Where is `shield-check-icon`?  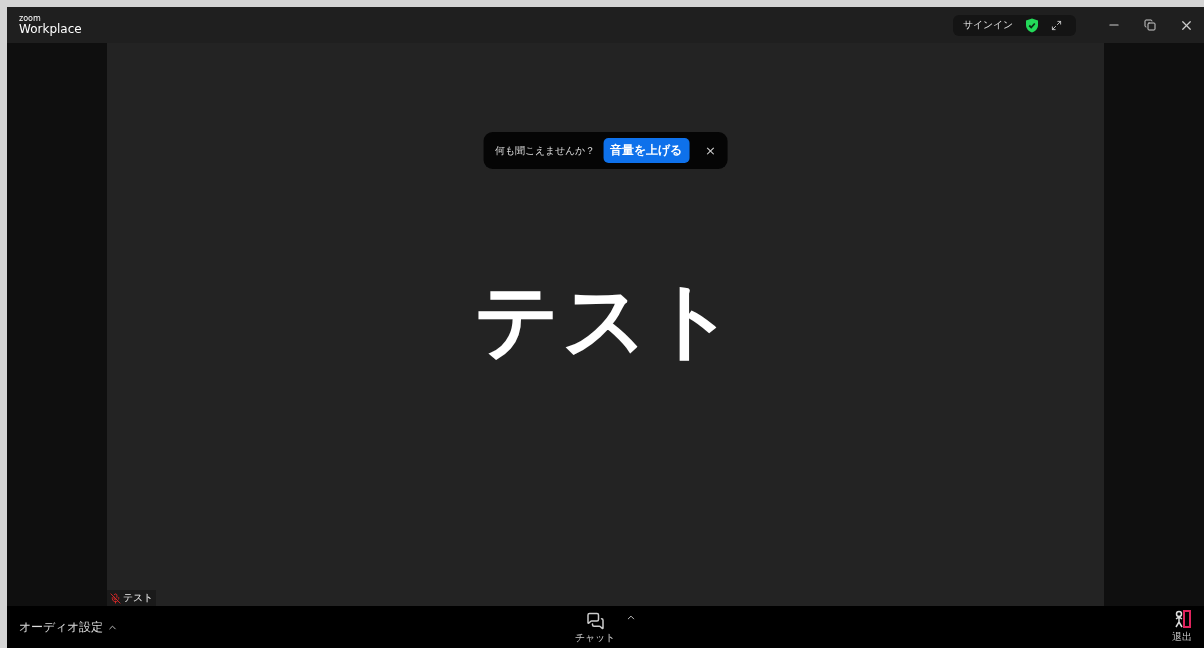 shield-check-icon is located at coordinates (1032, 25).